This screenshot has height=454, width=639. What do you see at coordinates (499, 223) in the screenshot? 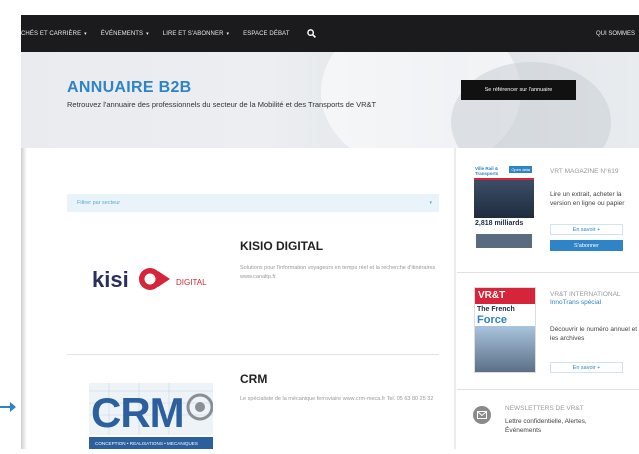
I see `cover-headline: 2,818 milliards` at bounding box center [499, 223].